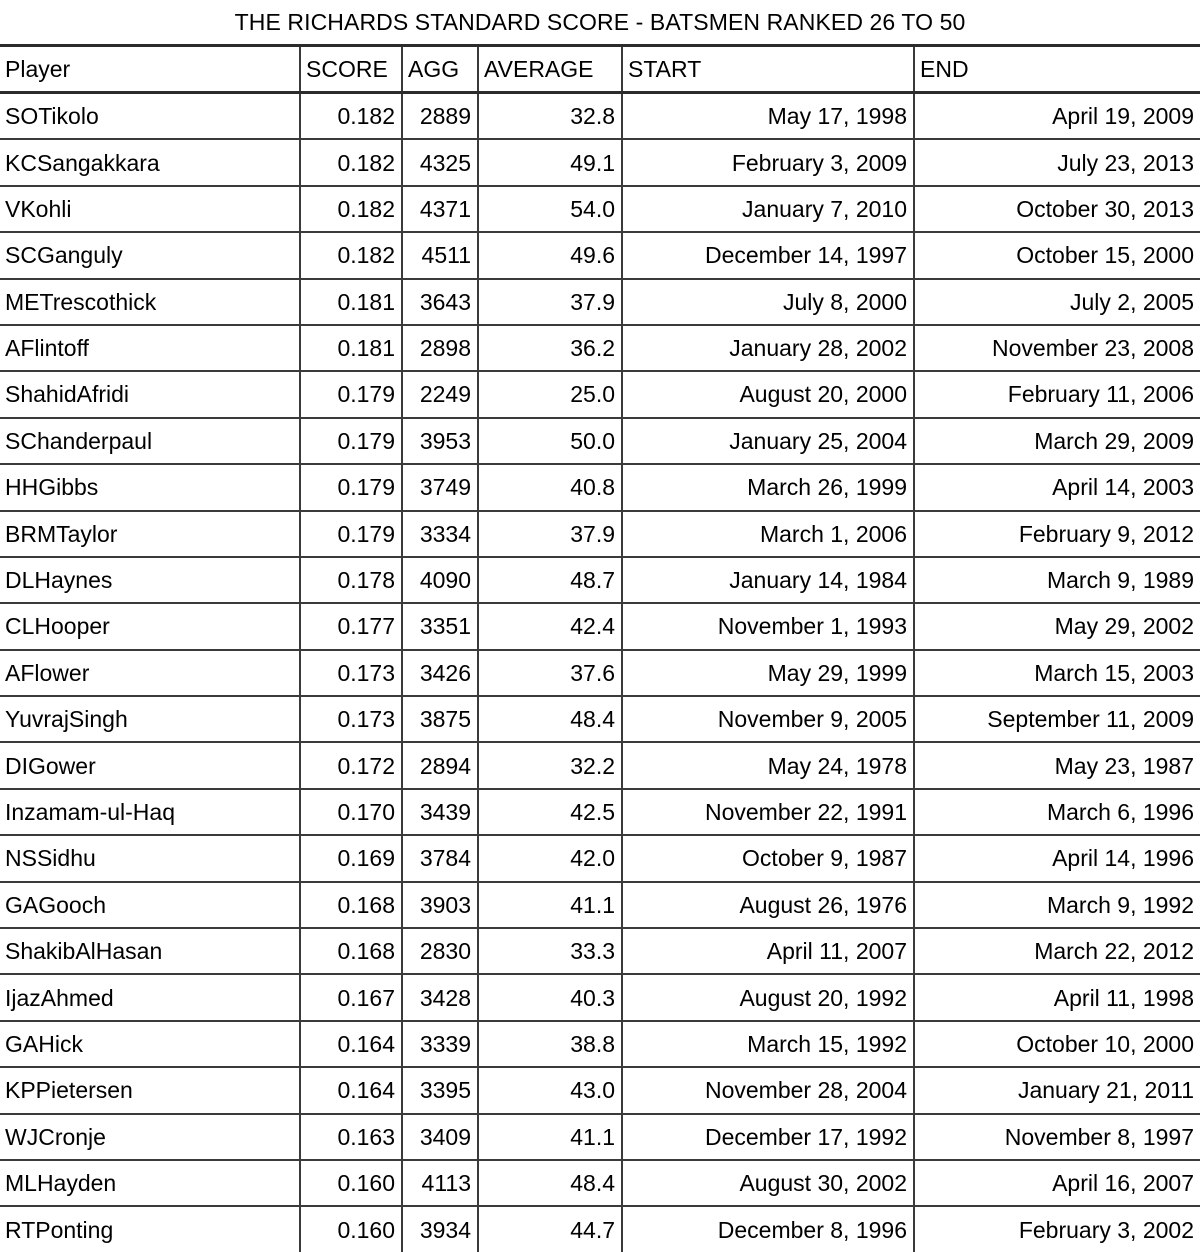 The height and width of the screenshot is (1252, 1200). What do you see at coordinates (1057, 302) in the screenshot?
I see `cell-end: July 2, 2005` at bounding box center [1057, 302].